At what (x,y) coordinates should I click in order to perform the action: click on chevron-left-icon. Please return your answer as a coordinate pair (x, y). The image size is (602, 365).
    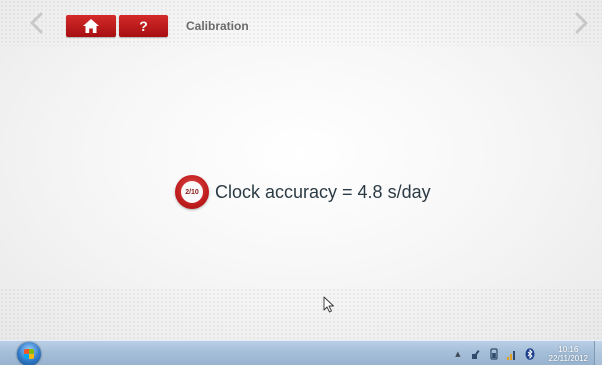
    Looking at the image, I should click on (36, 23).